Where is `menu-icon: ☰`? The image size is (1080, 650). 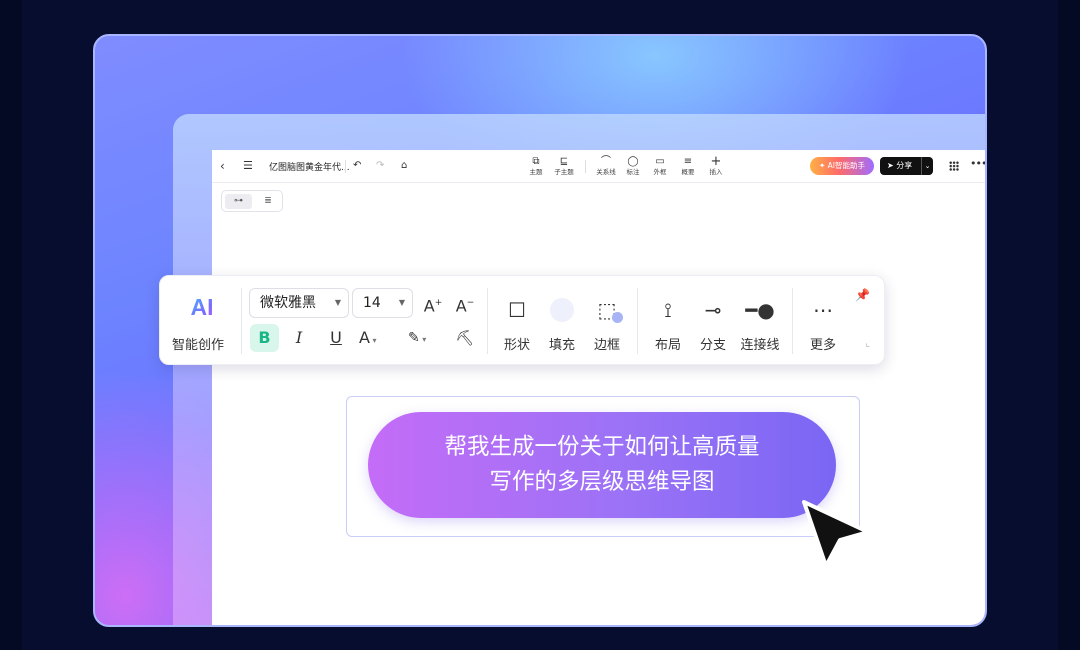 menu-icon: ☰ is located at coordinates (248, 166).